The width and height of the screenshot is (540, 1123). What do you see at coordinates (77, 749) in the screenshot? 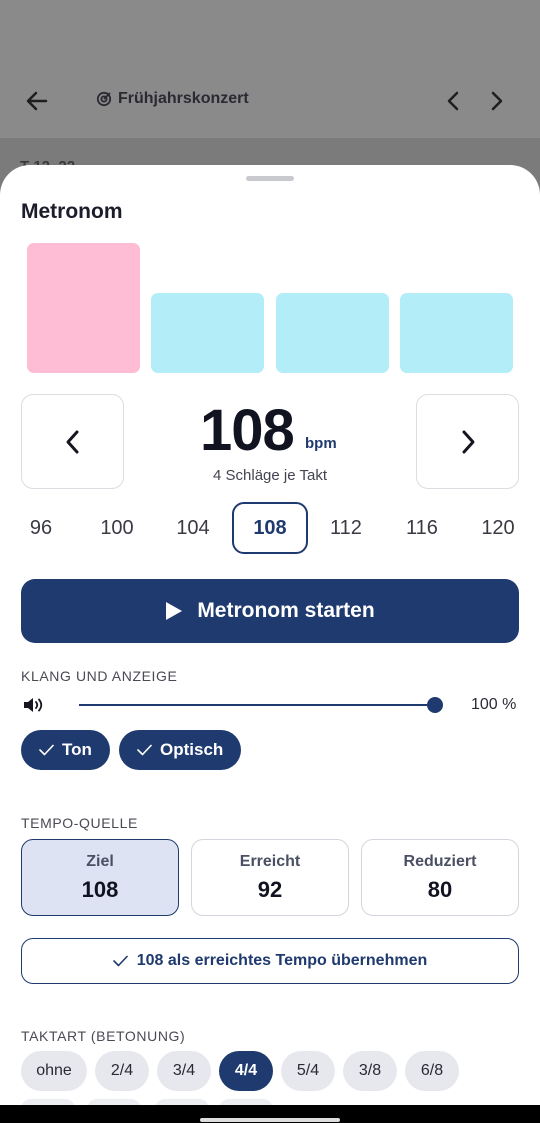
I see `sound-toggle-label: Ton` at bounding box center [77, 749].